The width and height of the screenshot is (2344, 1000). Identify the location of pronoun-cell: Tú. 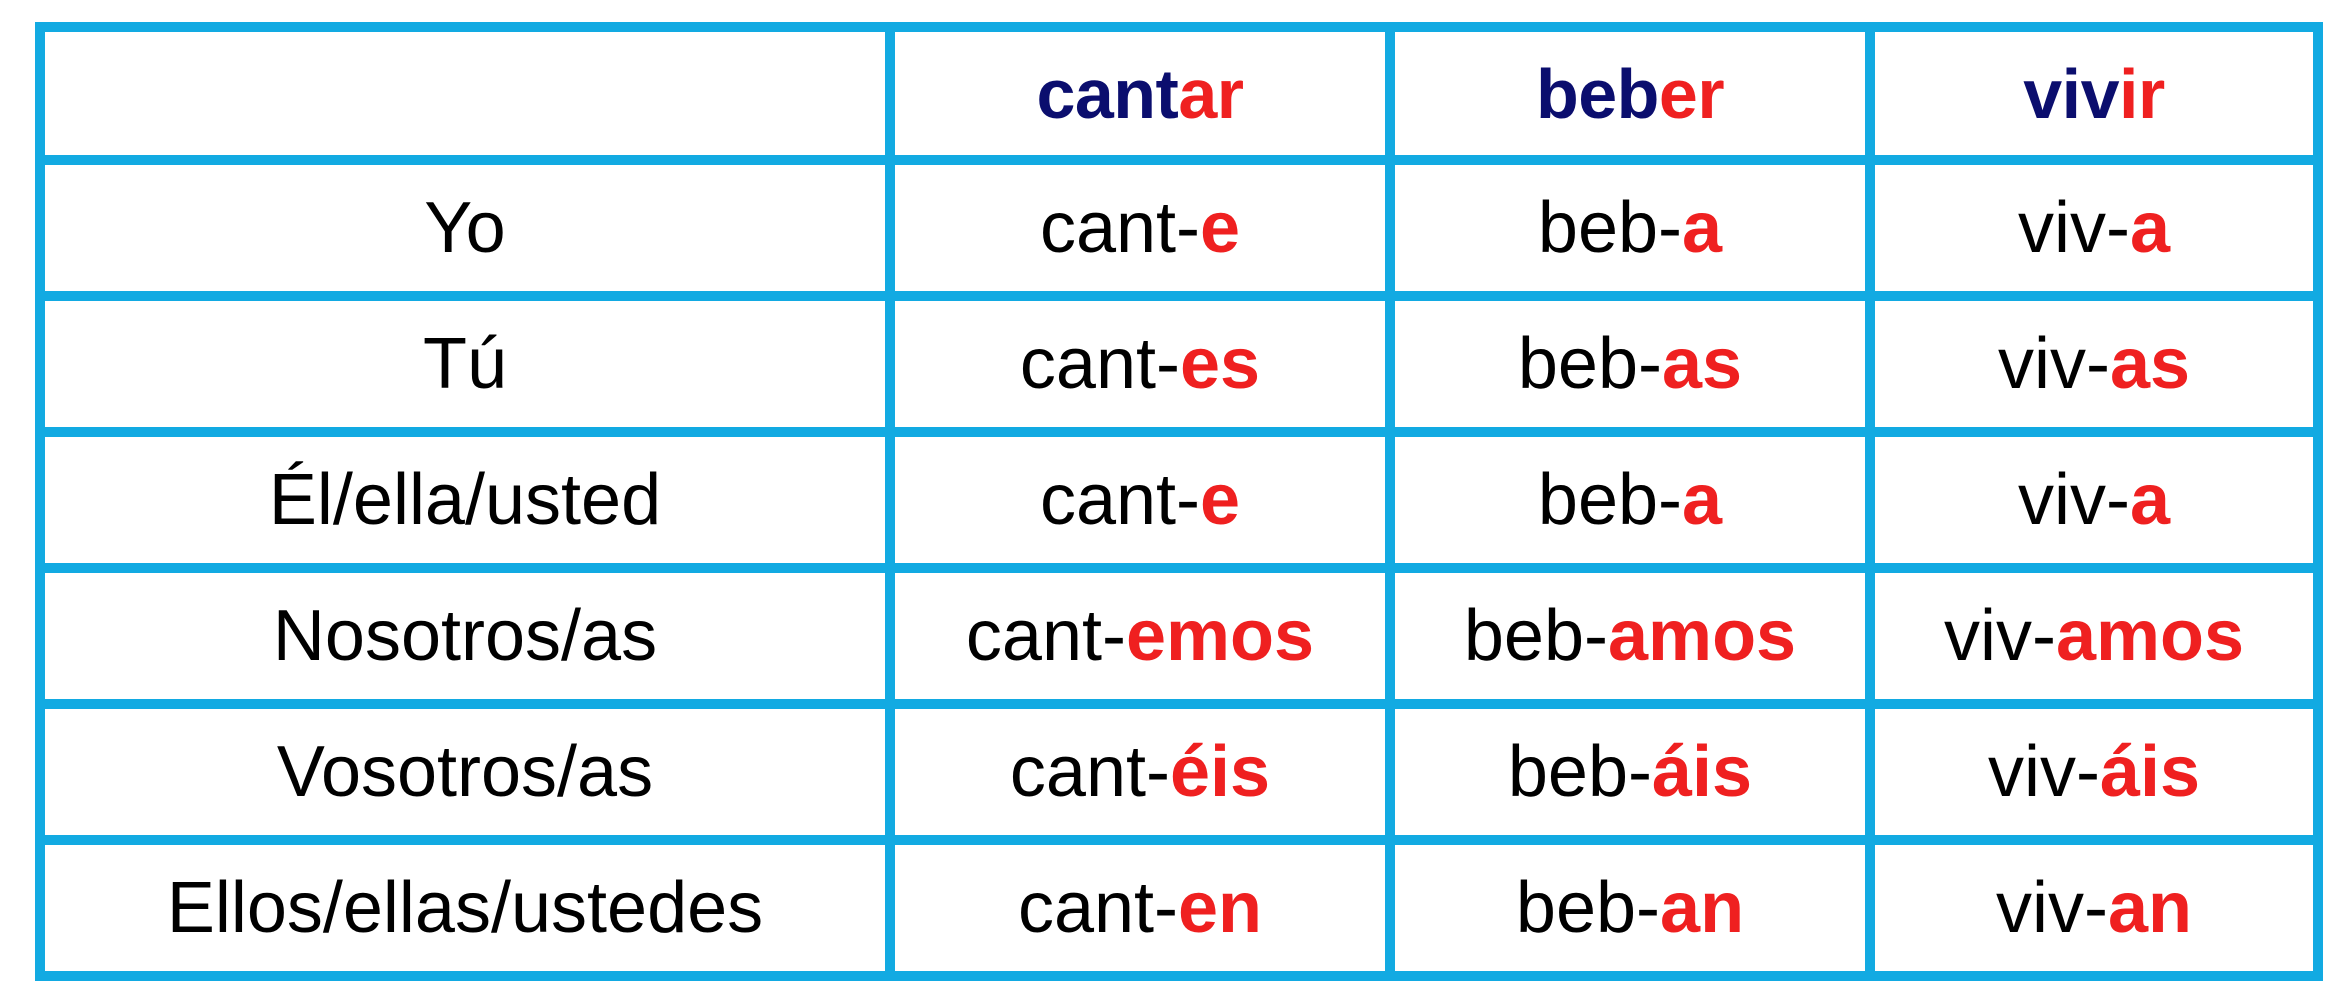
(465, 364).